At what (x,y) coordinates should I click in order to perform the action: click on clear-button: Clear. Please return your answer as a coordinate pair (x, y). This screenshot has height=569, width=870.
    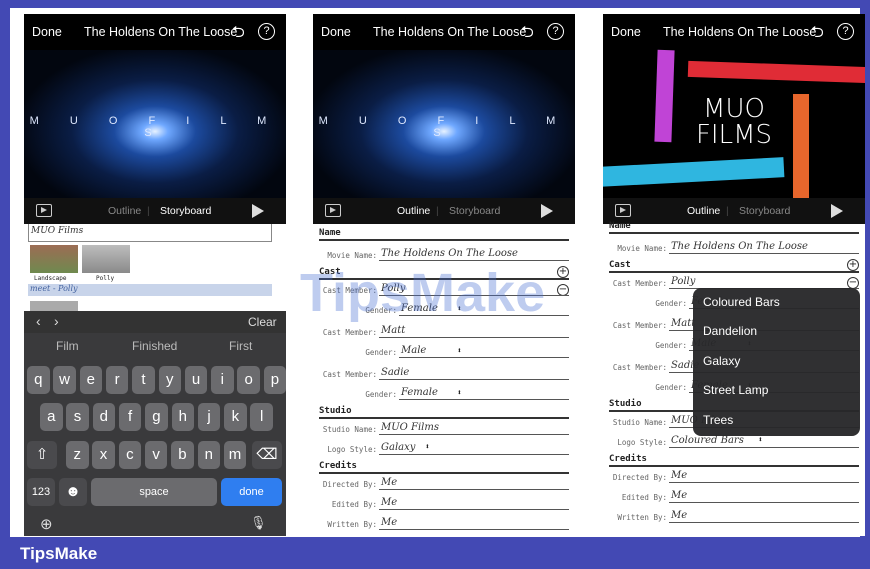
    Looking at the image, I should click on (262, 322).